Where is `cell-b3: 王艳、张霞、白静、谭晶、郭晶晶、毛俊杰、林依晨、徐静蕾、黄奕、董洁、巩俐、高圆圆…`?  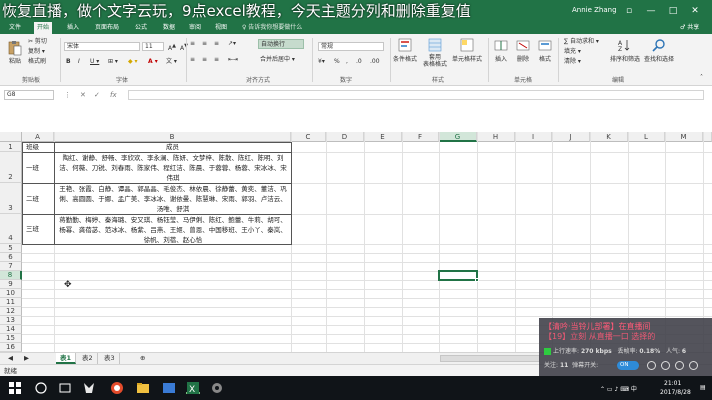 cell-b3: 王艳、张霞、白静、谭晶、郭晶晶、毛俊杰、林依晨、徐静蕾、黄奕、董洁、巩俐、高圆圆… is located at coordinates (173, 199).